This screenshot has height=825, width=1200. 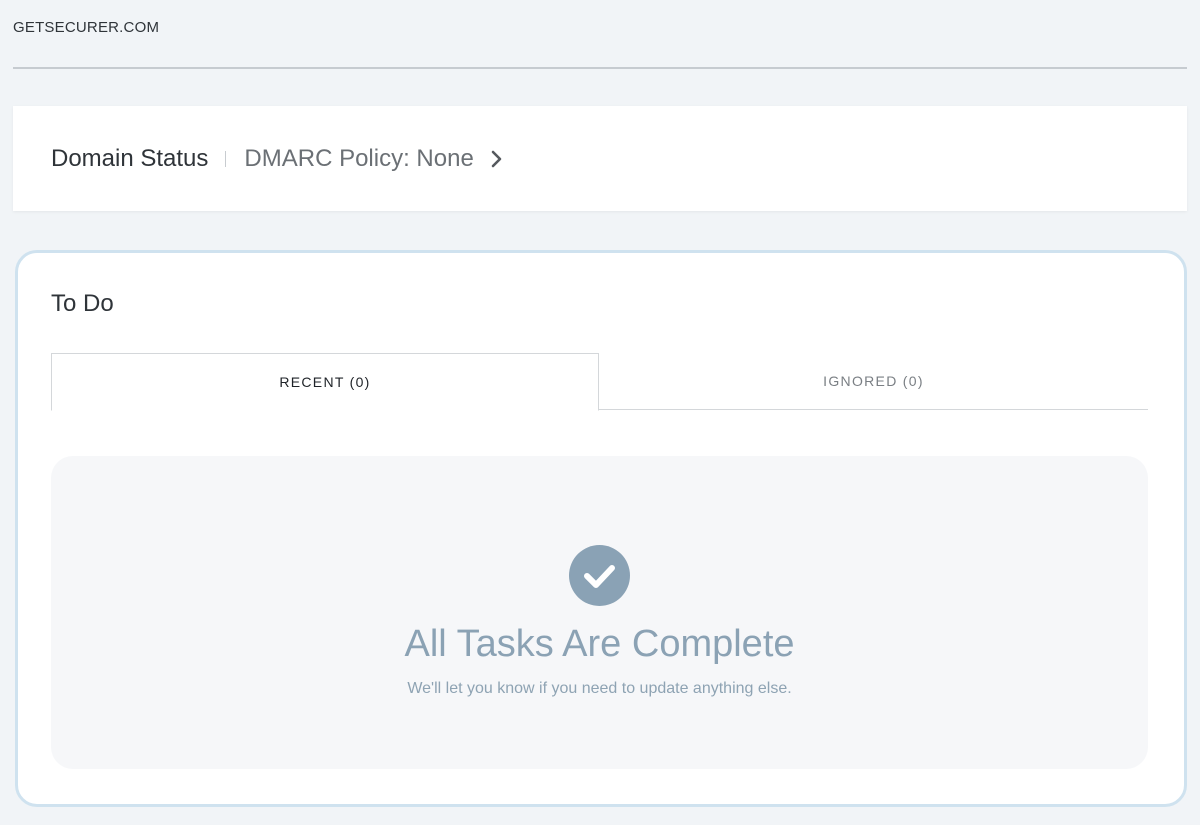 What do you see at coordinates (82, 303) in the screenshot?
I see `todo-title: To Do` at bounding box center [82, 303].